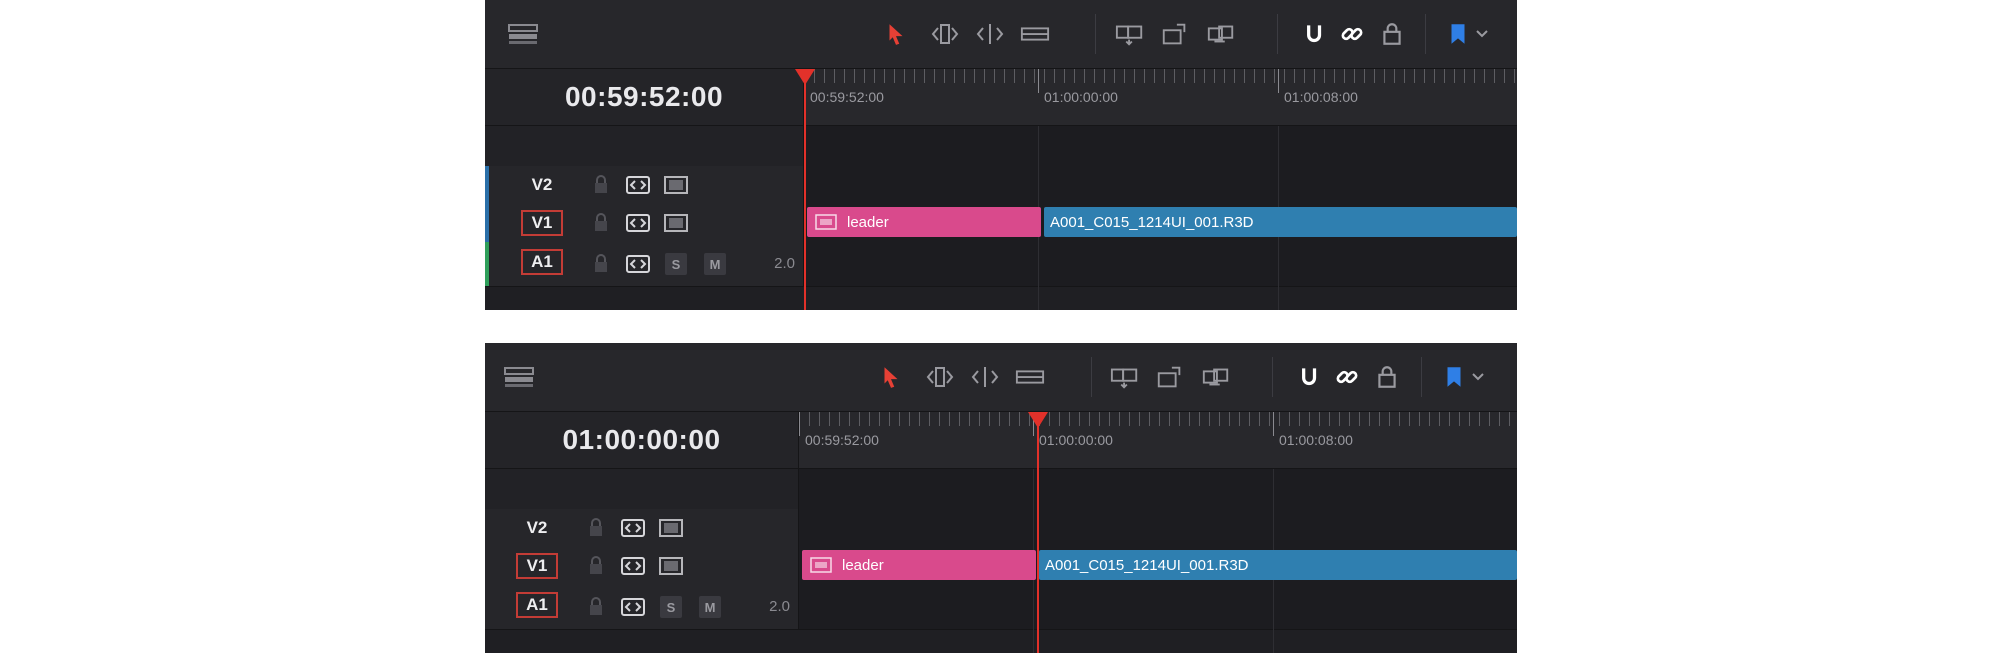 The width and height of the screenshot is (2010, 653). What do you see at coordinates (1081, 97) in the screenshot?
I see `ruler-label: 01:00:00:00` at bounding box center [1081, 97].